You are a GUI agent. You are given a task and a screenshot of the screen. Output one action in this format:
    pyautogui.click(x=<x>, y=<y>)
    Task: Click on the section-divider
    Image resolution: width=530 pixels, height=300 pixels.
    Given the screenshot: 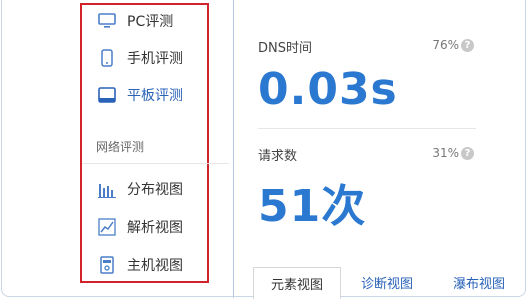 What is the action you would take?
    pyautogui.click(x=155, y=163)
    